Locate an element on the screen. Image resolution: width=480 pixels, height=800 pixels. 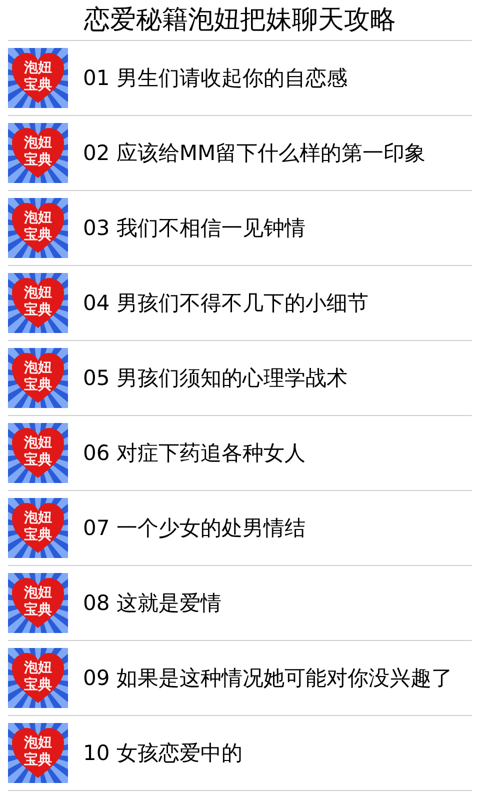
item-title: 03 我们不相信一见钟情 is located at coordinates (194, 228).